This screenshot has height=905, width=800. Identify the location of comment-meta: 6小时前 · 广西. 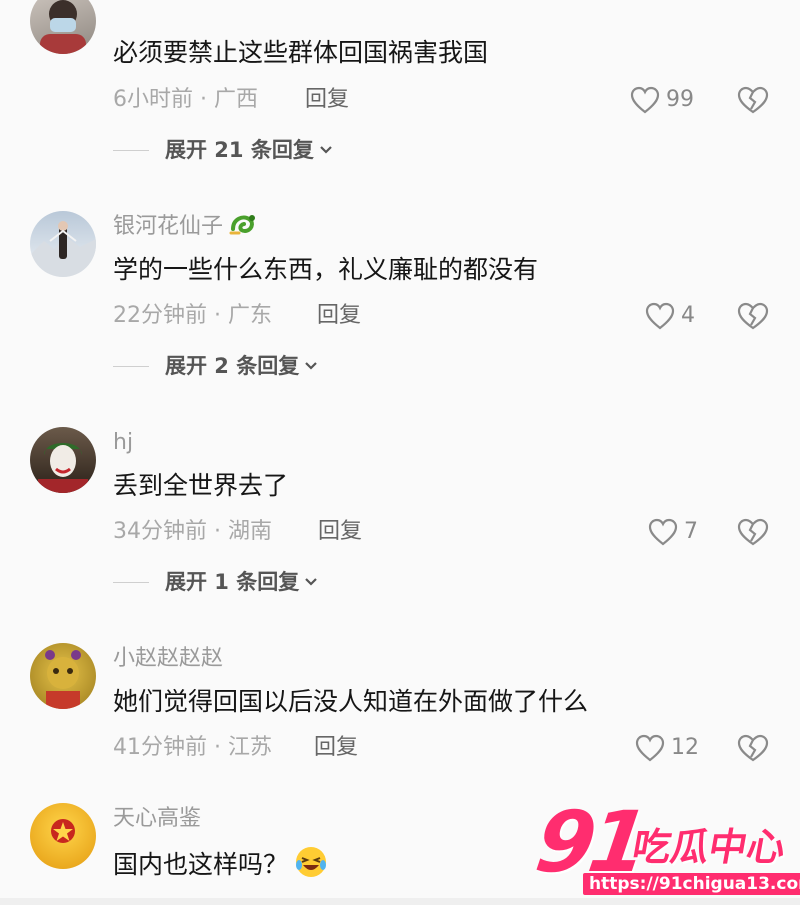
(185, 99).